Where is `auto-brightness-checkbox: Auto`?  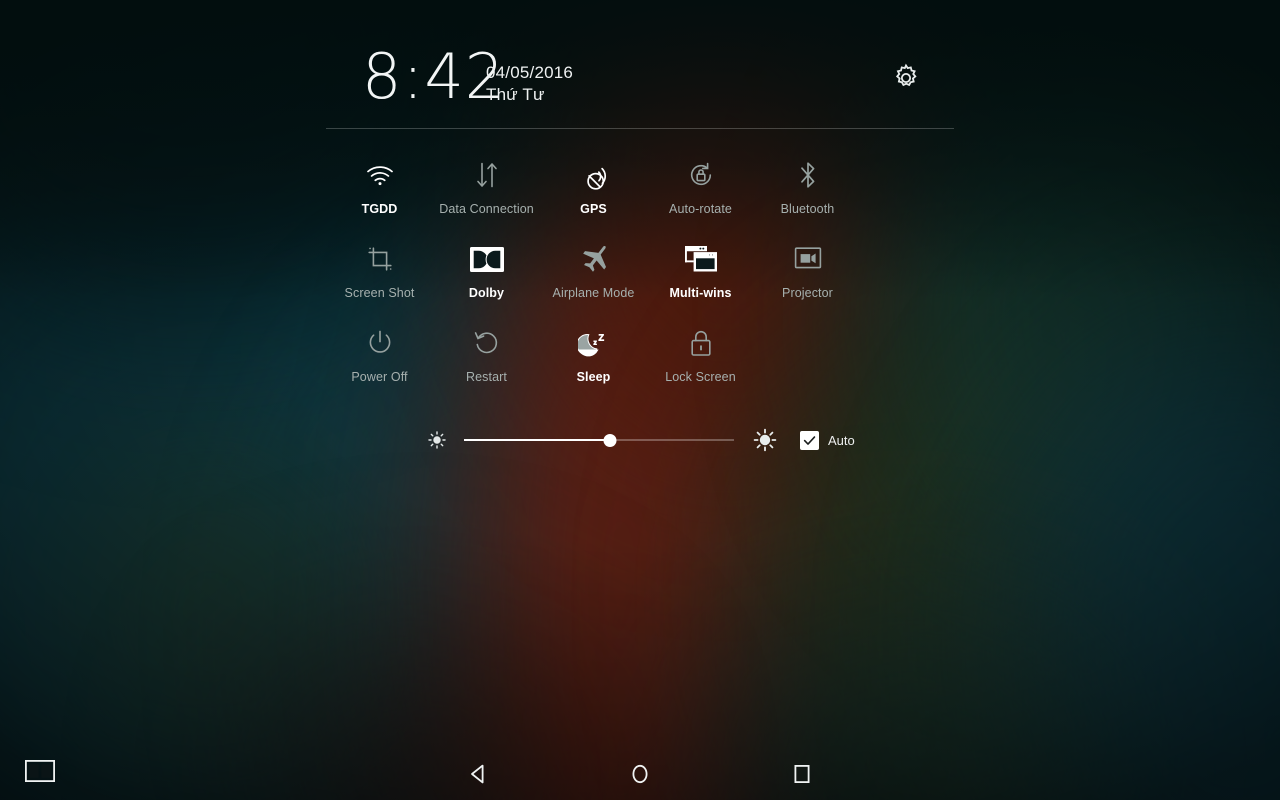 auto-brightness-checkbox: Auto is located at coordinates (827, 440).